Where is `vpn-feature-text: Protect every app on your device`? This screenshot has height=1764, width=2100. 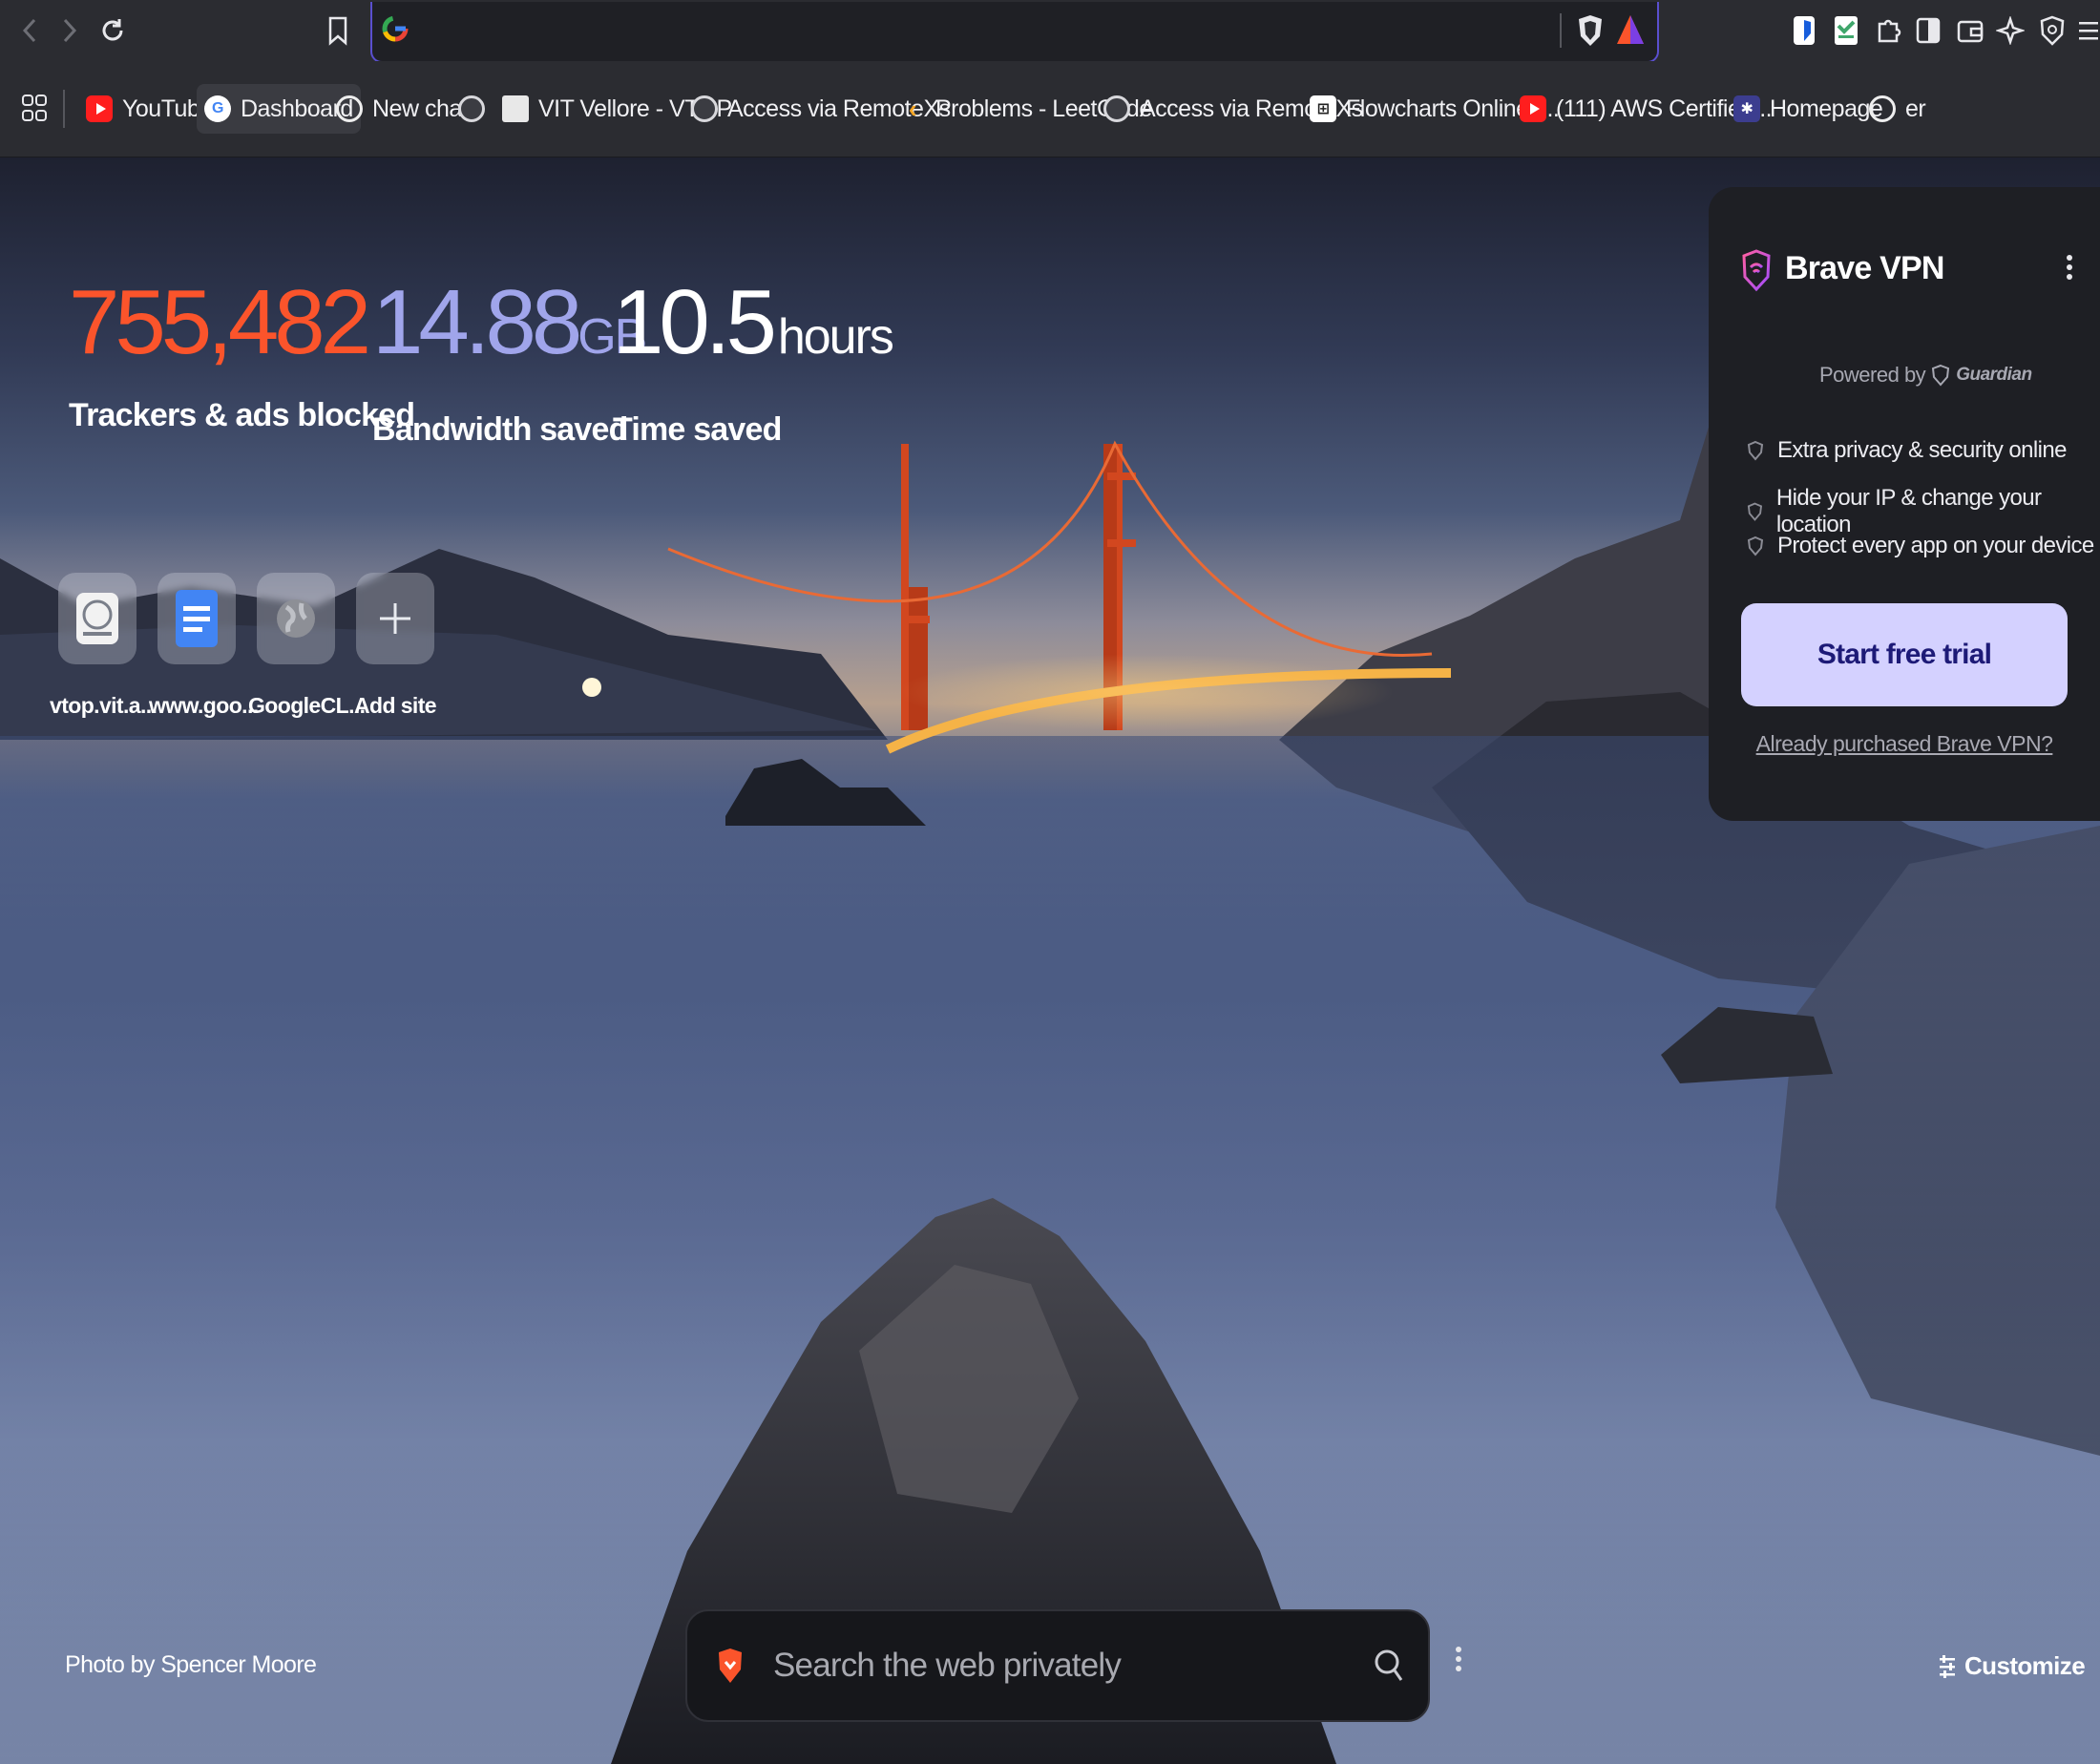
vpn-feature-text: Protect every app on your device is located at coordinates (1936, 545).